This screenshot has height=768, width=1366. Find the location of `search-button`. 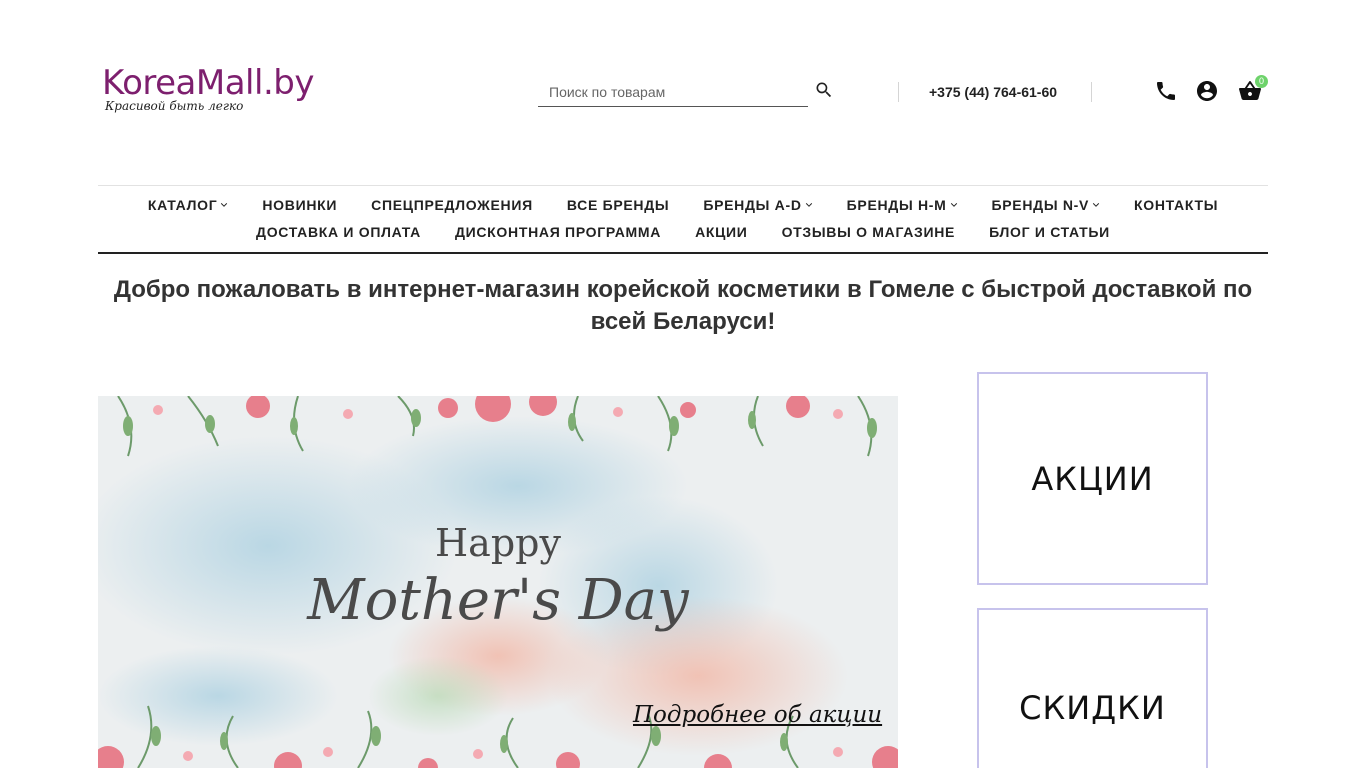

search-button is located at coordinates (824, 90).